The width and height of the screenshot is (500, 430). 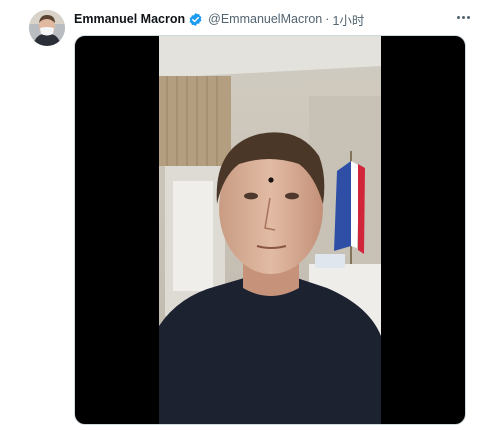 I want to click on author-display-name: Emmanuel Macron, so click(x=129, y=19).